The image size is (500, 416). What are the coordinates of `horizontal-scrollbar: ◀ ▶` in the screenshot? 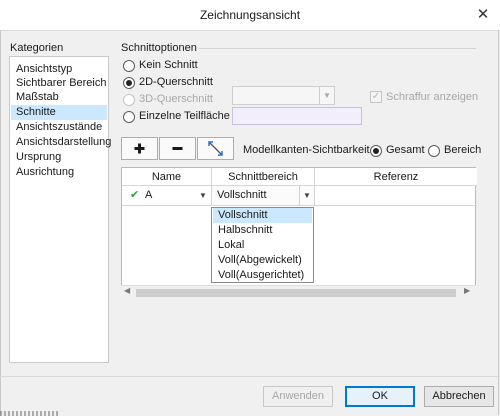 It's located at (298, 292).